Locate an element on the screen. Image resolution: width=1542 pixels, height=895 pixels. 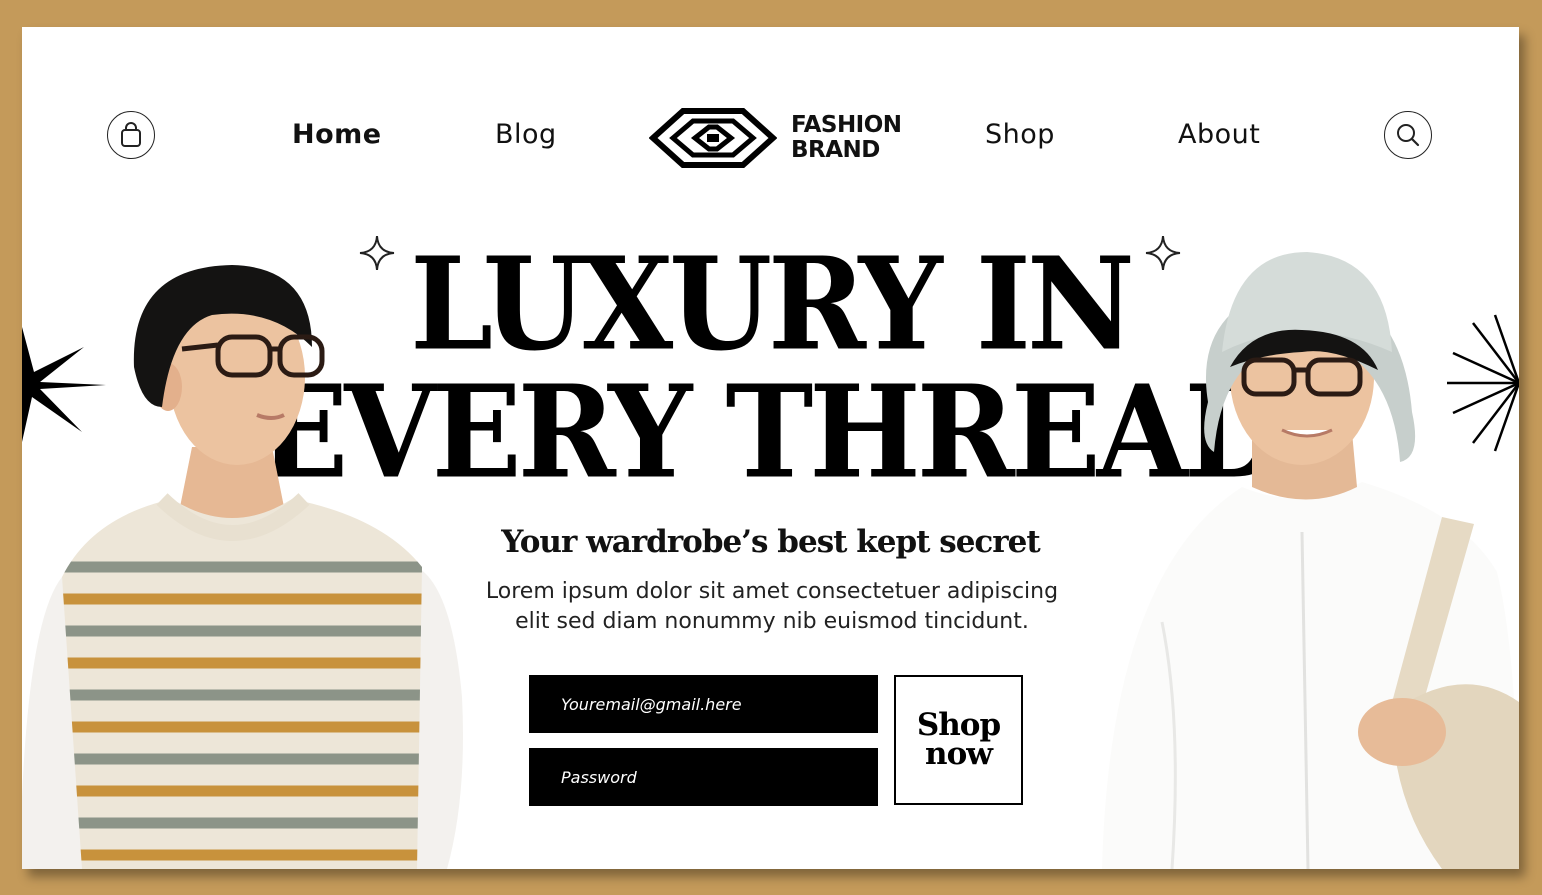
subheading: Your wardrobe’s best kept secret is located at coordinates (770, 542).